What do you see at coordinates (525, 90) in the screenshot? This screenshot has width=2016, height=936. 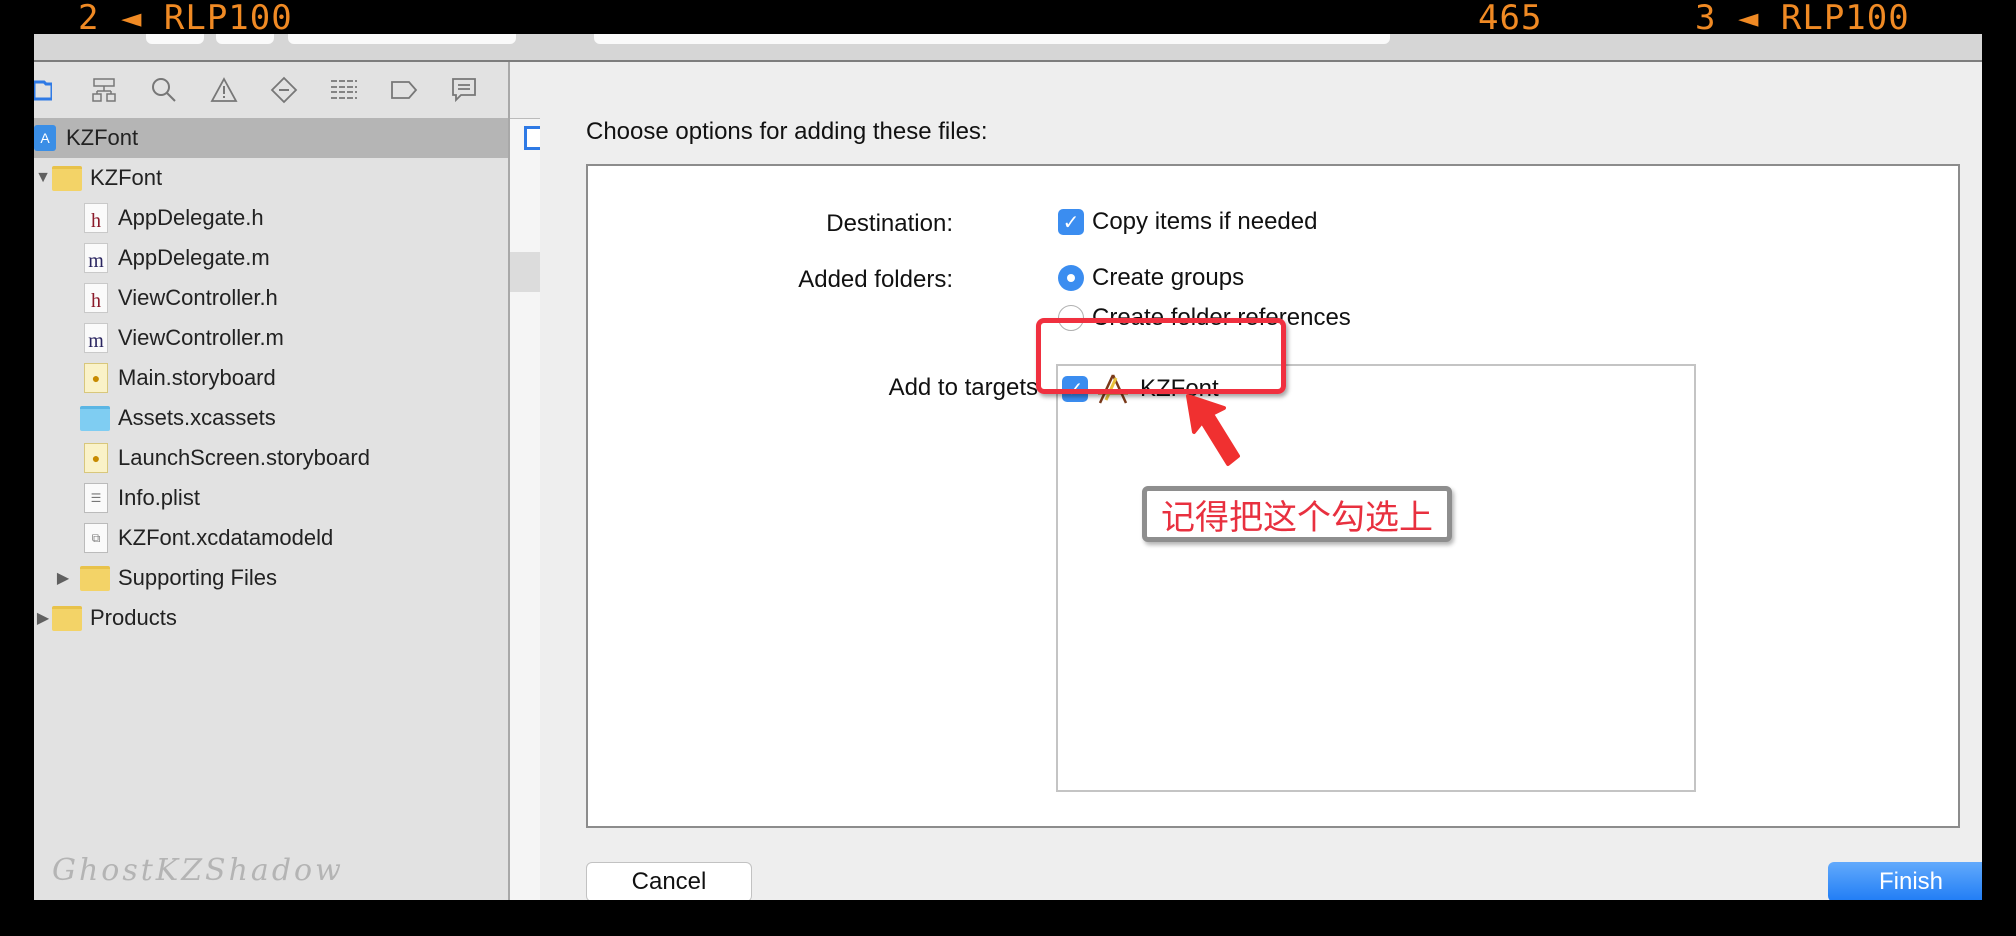 I see `grid-icon` at bounding box center [525, 90].